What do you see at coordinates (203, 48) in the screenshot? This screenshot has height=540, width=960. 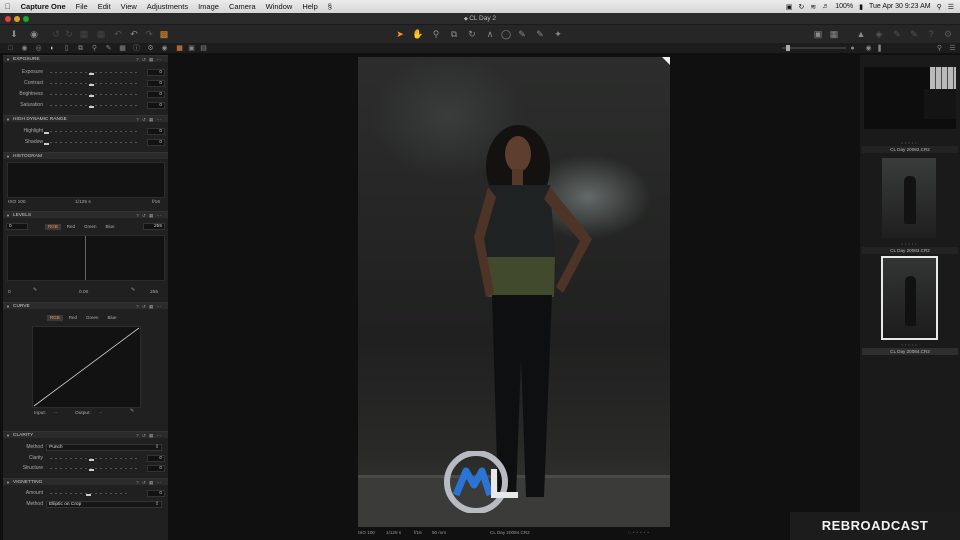 I see `browser-list-icon: ▤` at bounding box center [203, 48].